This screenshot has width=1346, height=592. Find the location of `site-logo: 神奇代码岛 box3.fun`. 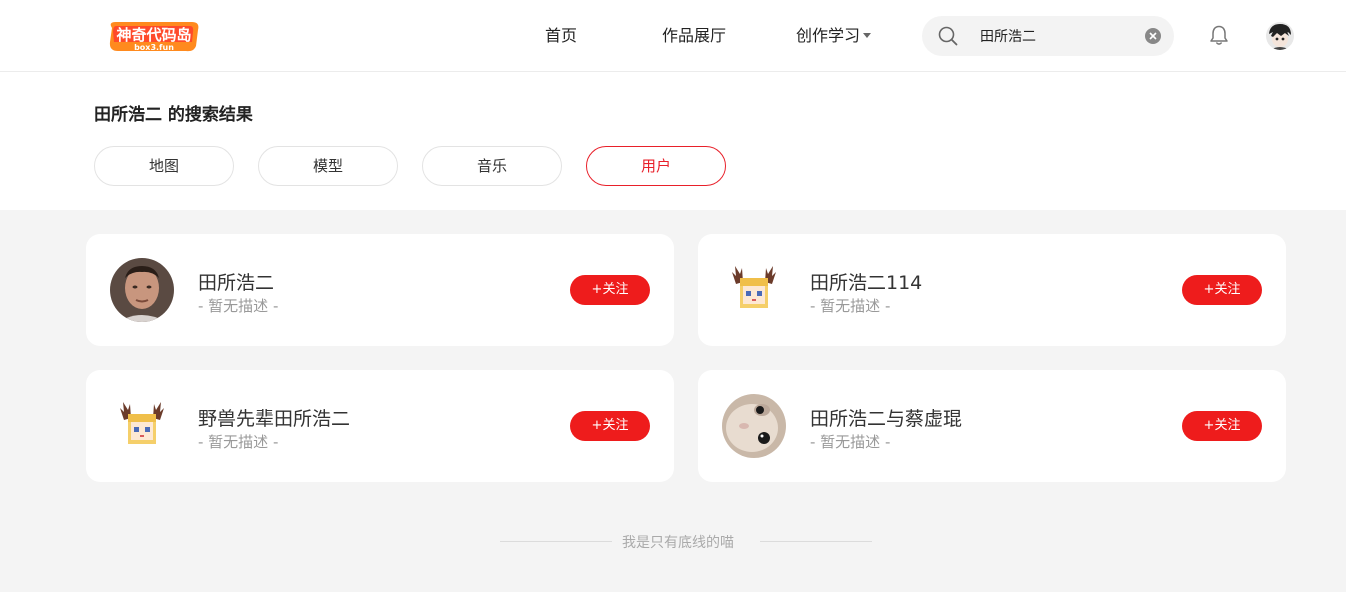

site-logo: 神奇代码岛 box3.fun is located at coordinates (154, 36).